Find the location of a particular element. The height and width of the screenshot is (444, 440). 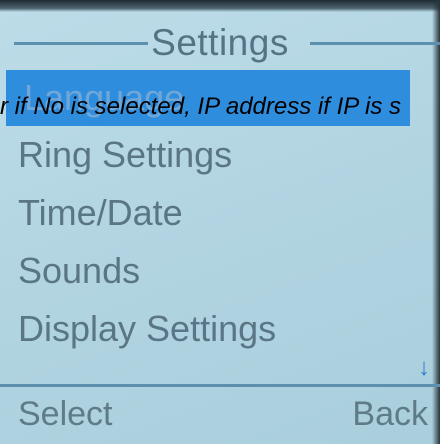

screen-bezel-top is located at coordinates (220, 6).